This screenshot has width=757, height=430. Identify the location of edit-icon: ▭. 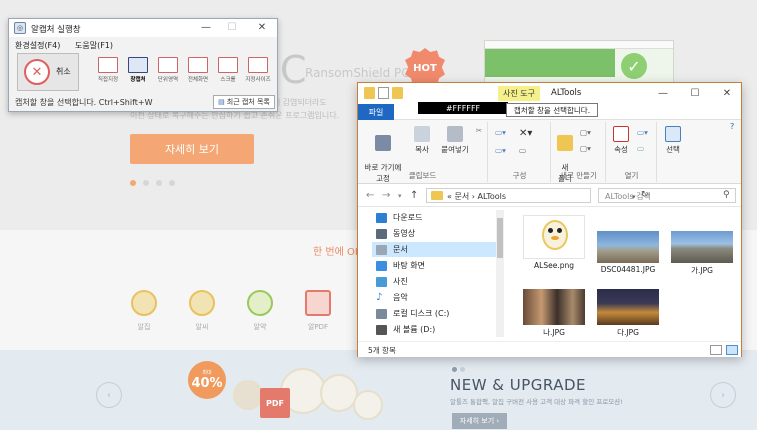
(640, 148).